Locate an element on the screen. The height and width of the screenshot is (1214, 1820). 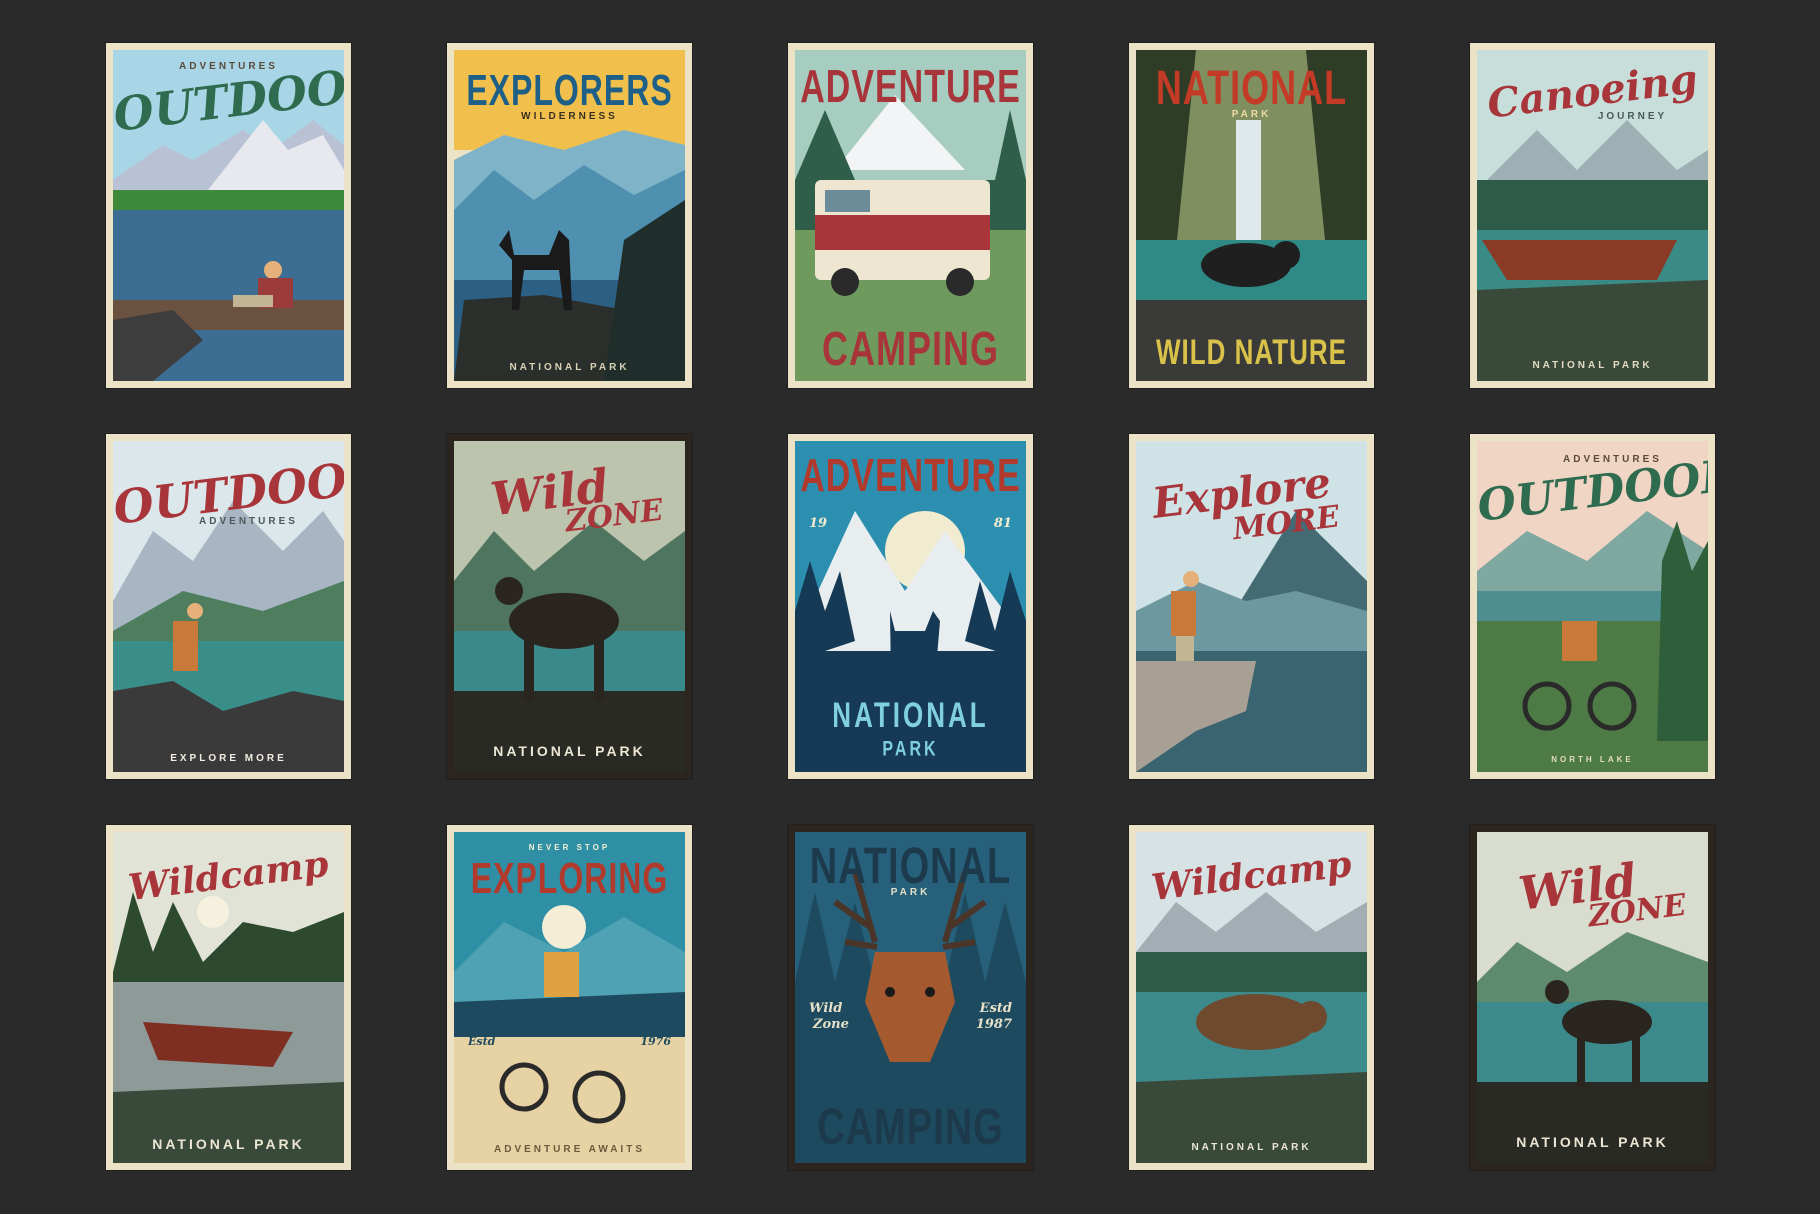
poster-badge-right-line2: 1987 is located at coordinates (993, 1024).